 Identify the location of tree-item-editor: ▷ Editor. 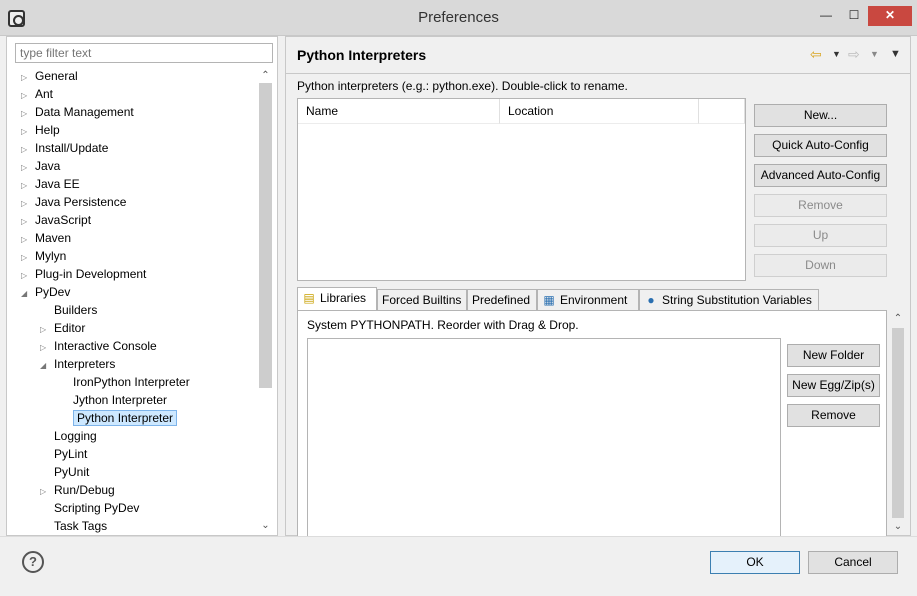
(62, 328).